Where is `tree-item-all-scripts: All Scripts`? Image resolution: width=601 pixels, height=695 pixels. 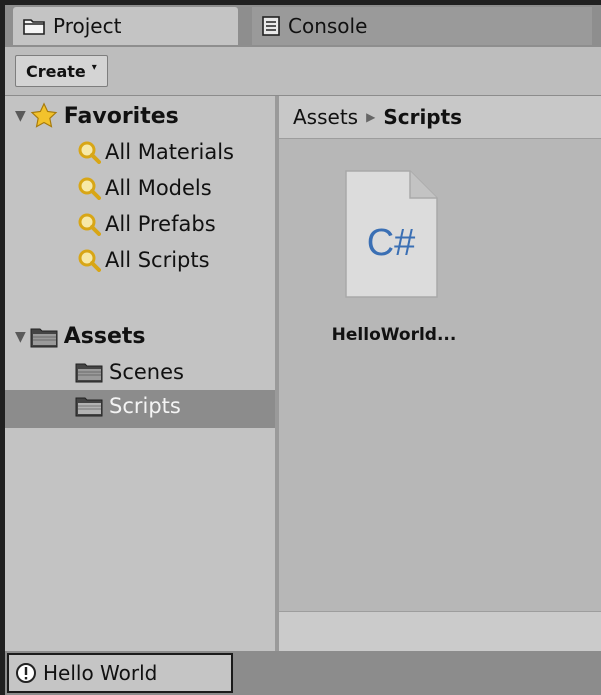 tree-item-all-scripts: All Scripts is located at coordinates (143, 260).